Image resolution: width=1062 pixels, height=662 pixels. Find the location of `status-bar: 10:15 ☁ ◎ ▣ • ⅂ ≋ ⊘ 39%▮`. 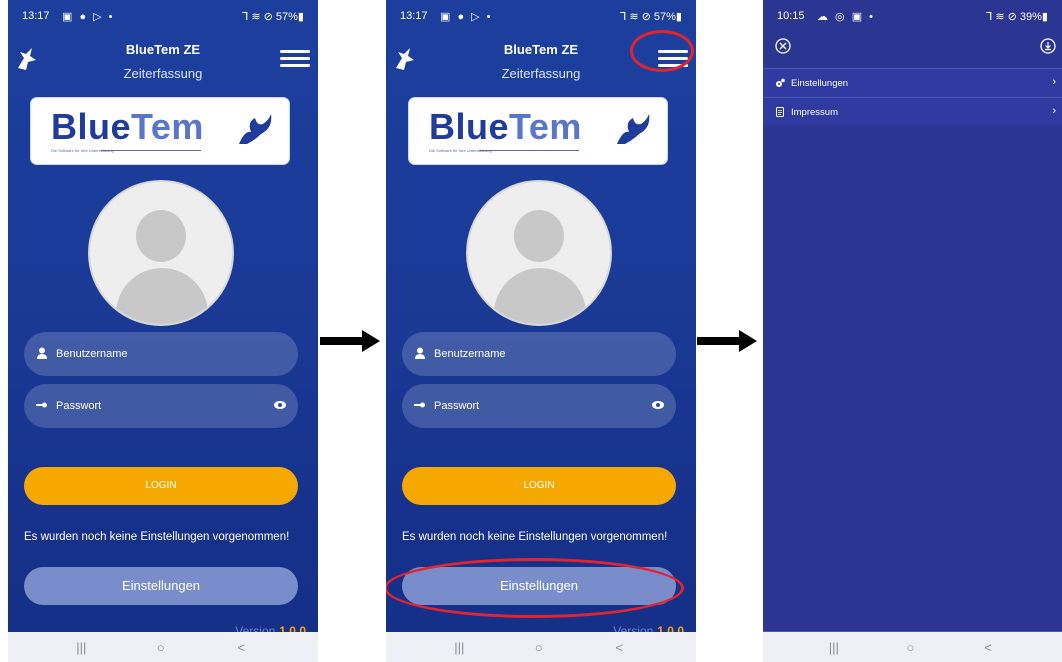

status-bar: 10:15 ☁ ◎ ▣ • ⅂ ≋ ⊘ 39%▮ is located at coordinates (912, 15).